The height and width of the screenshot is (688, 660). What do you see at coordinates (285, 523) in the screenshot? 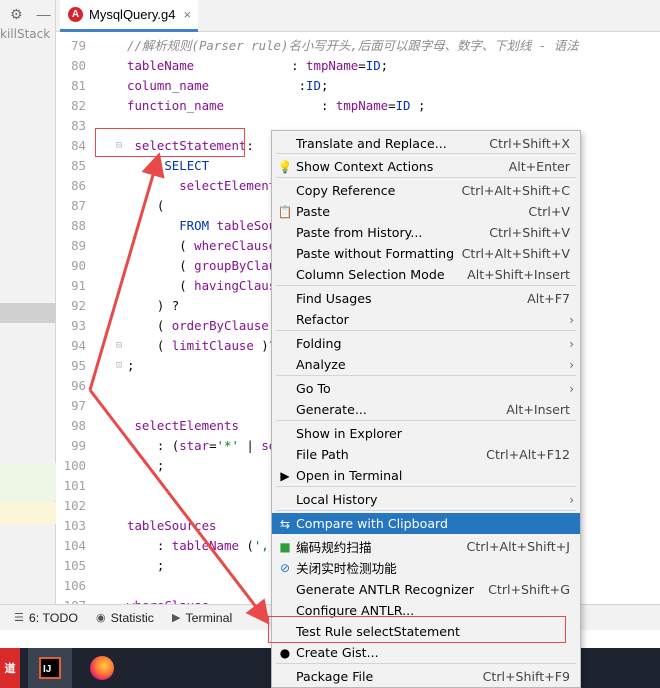
I see `compare-icon: ⇆` at bounding box center [285, 523].